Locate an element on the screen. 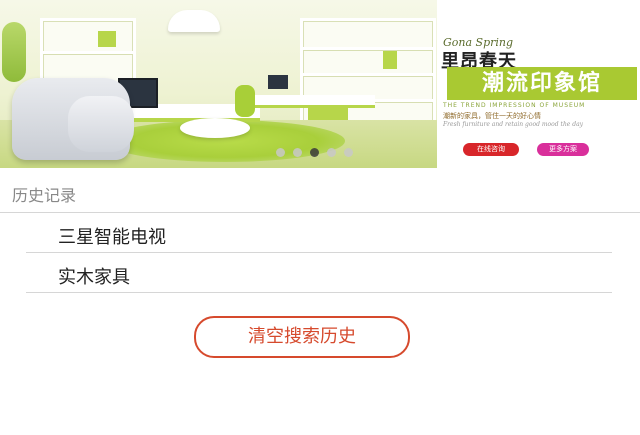  desk-chair is located at coordinates (245, 101).